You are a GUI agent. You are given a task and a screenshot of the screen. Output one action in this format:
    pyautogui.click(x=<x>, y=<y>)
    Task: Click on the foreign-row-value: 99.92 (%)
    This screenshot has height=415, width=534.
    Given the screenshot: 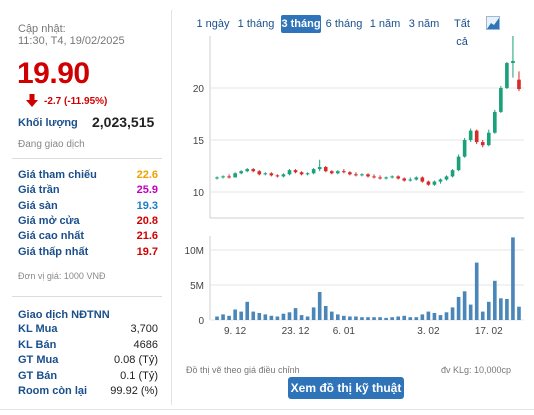 What is the action you would take?
    pyautogui.click(x=134, y=391)
    